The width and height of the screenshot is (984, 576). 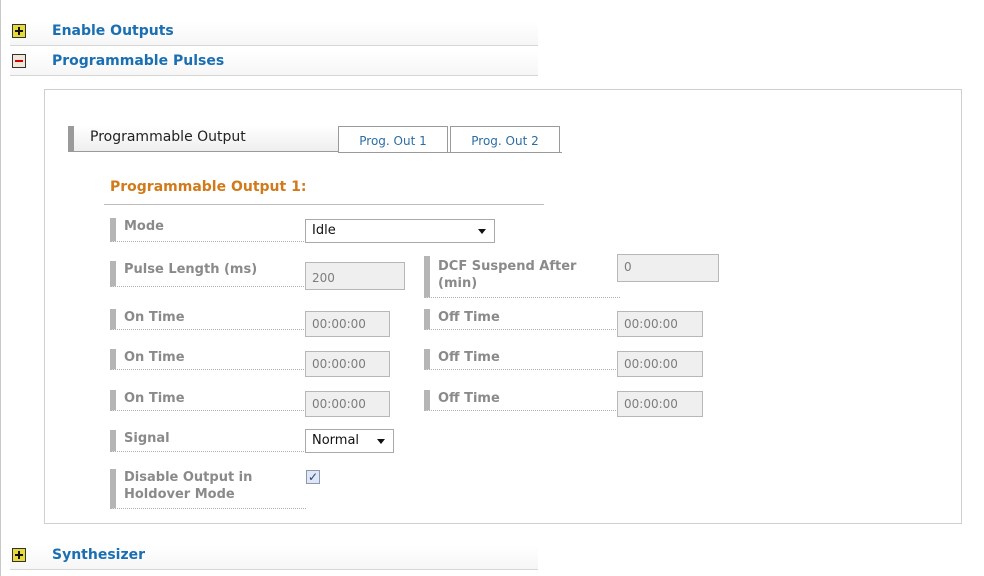 I want to click on on-time-label-1: On Time, so click(x=208, y=319).